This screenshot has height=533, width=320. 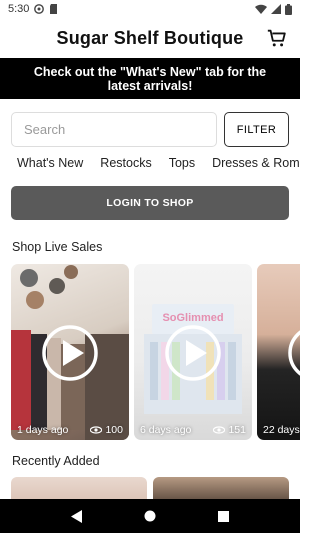 What do you see at coordinates (182, 166) in the screenshot?
I see `tab-tops: Tops` at bounding box center [182, 166].